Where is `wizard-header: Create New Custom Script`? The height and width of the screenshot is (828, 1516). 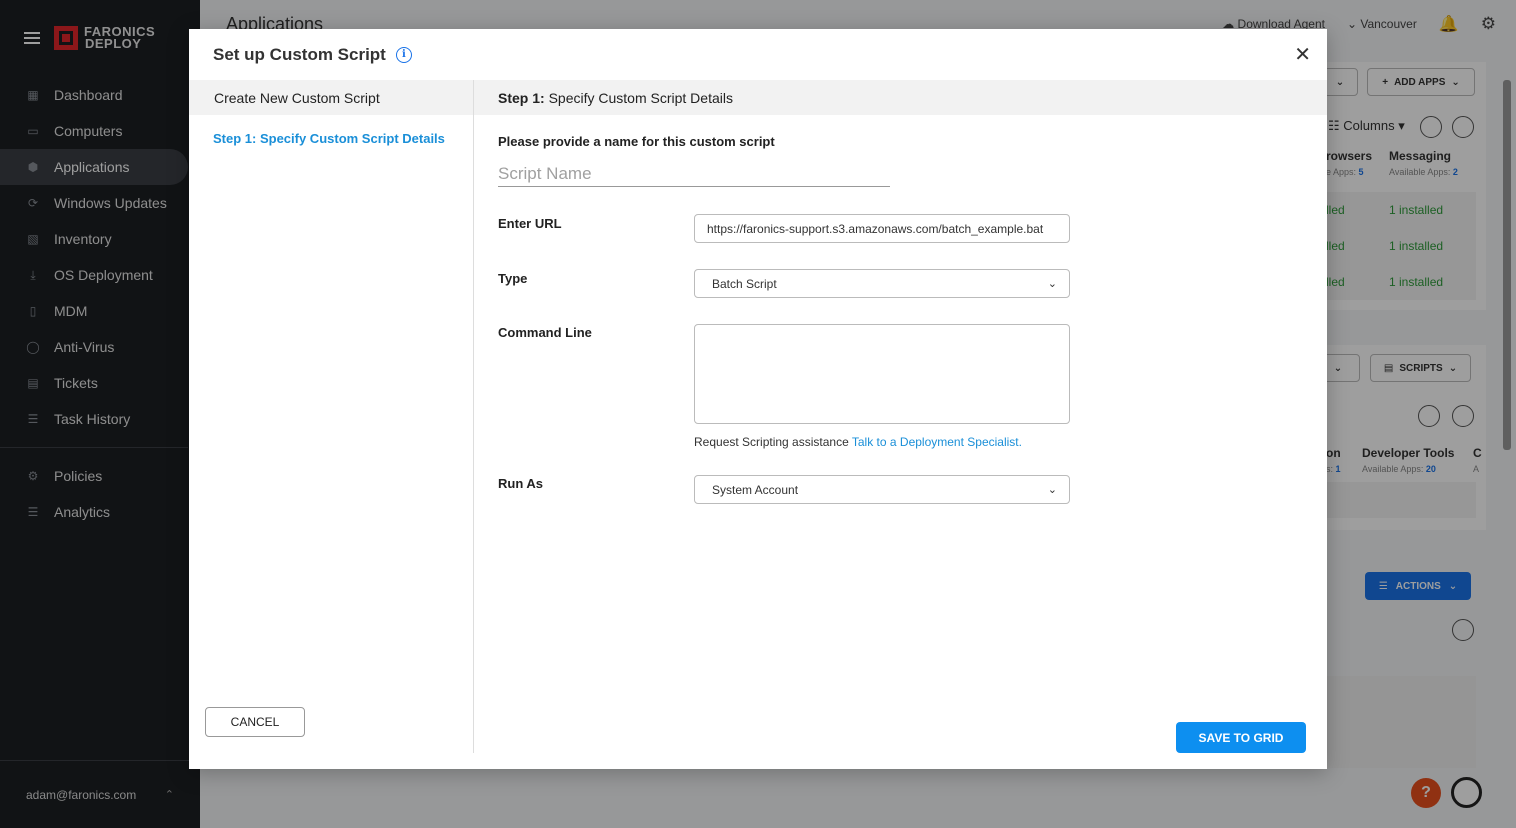 wizard-header: Create New Custom Script is located at coordinates (331, 97).